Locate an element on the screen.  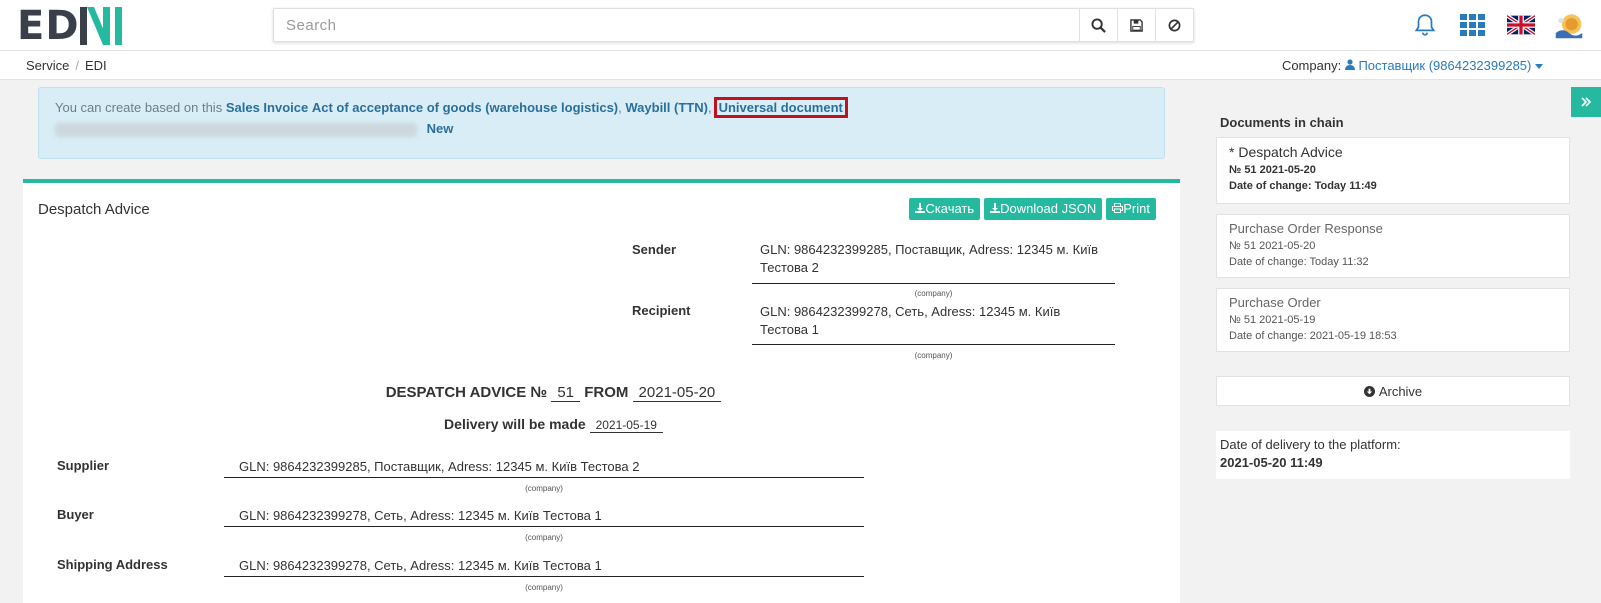
document-heading: DESPATCH ADVICE № 51 FROM 2021-05-20 is located at coordinates (566, 393).